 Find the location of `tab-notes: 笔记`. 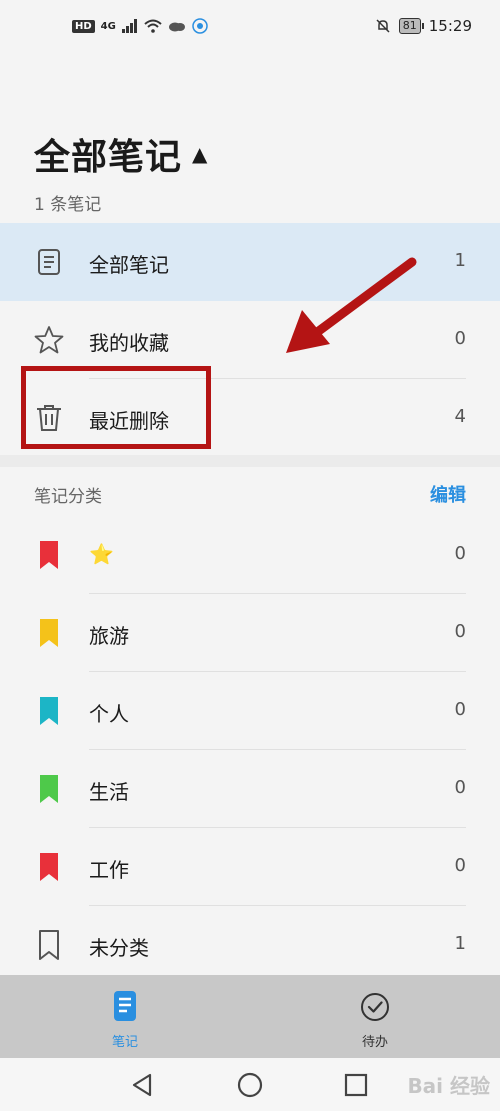

tab-notes: 笔记 is located at coordinates (125, 1016).